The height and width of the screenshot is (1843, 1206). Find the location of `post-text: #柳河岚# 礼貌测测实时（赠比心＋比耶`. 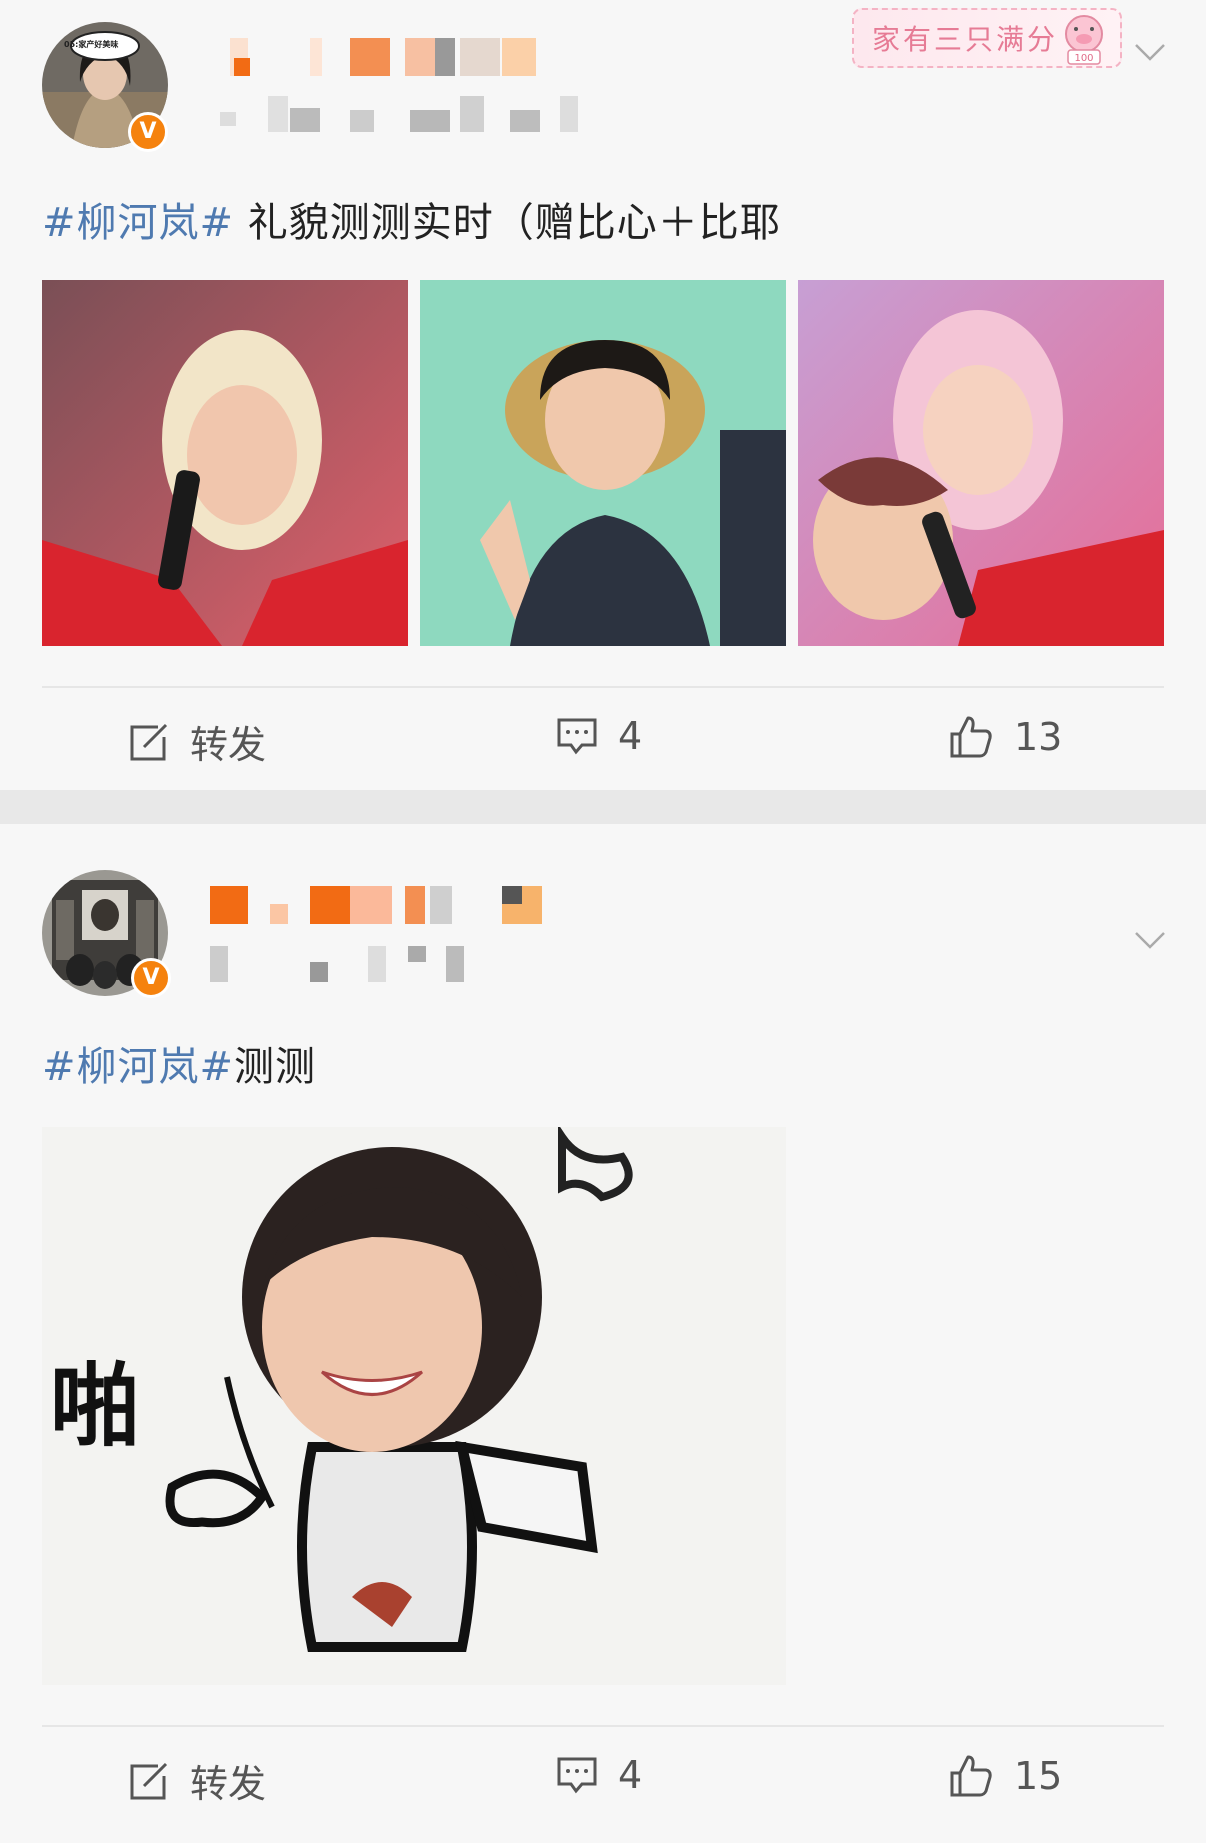

post-text: #柳河岚# 礼貌测测实时（赠比心＋比耶 is located at coordinates (411, 219).